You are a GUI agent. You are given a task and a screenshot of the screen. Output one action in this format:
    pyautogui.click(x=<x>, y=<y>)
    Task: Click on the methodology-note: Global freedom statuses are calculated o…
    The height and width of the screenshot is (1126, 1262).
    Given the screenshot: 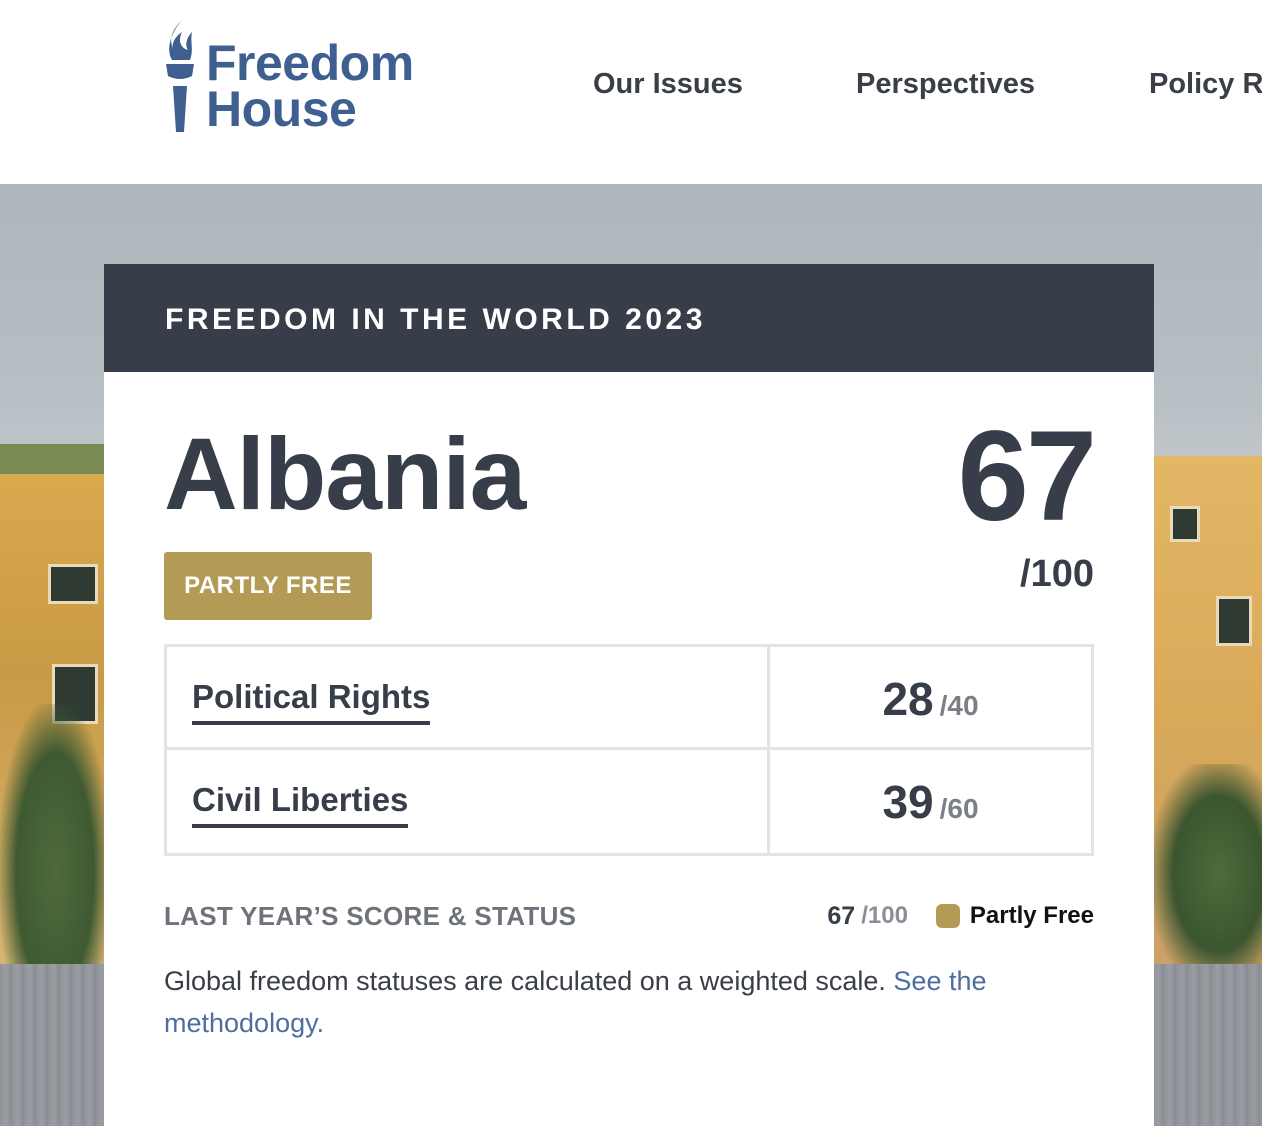 What is the action you would take?
    pyautogui.click(x=614, y=1002)
    